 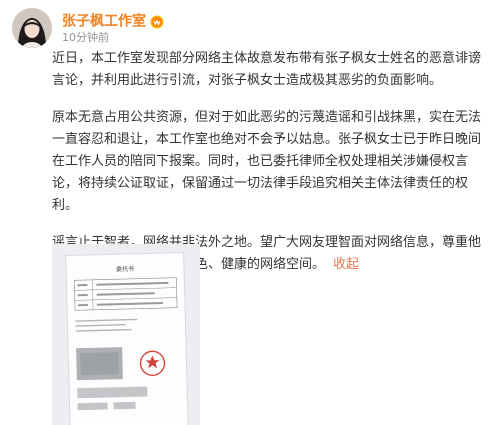 What do you see at coordinates (247, 28) in the screenshot?
I see `post-header: 张子枫工作室 10分钟前` at bounding box center [247, 28].